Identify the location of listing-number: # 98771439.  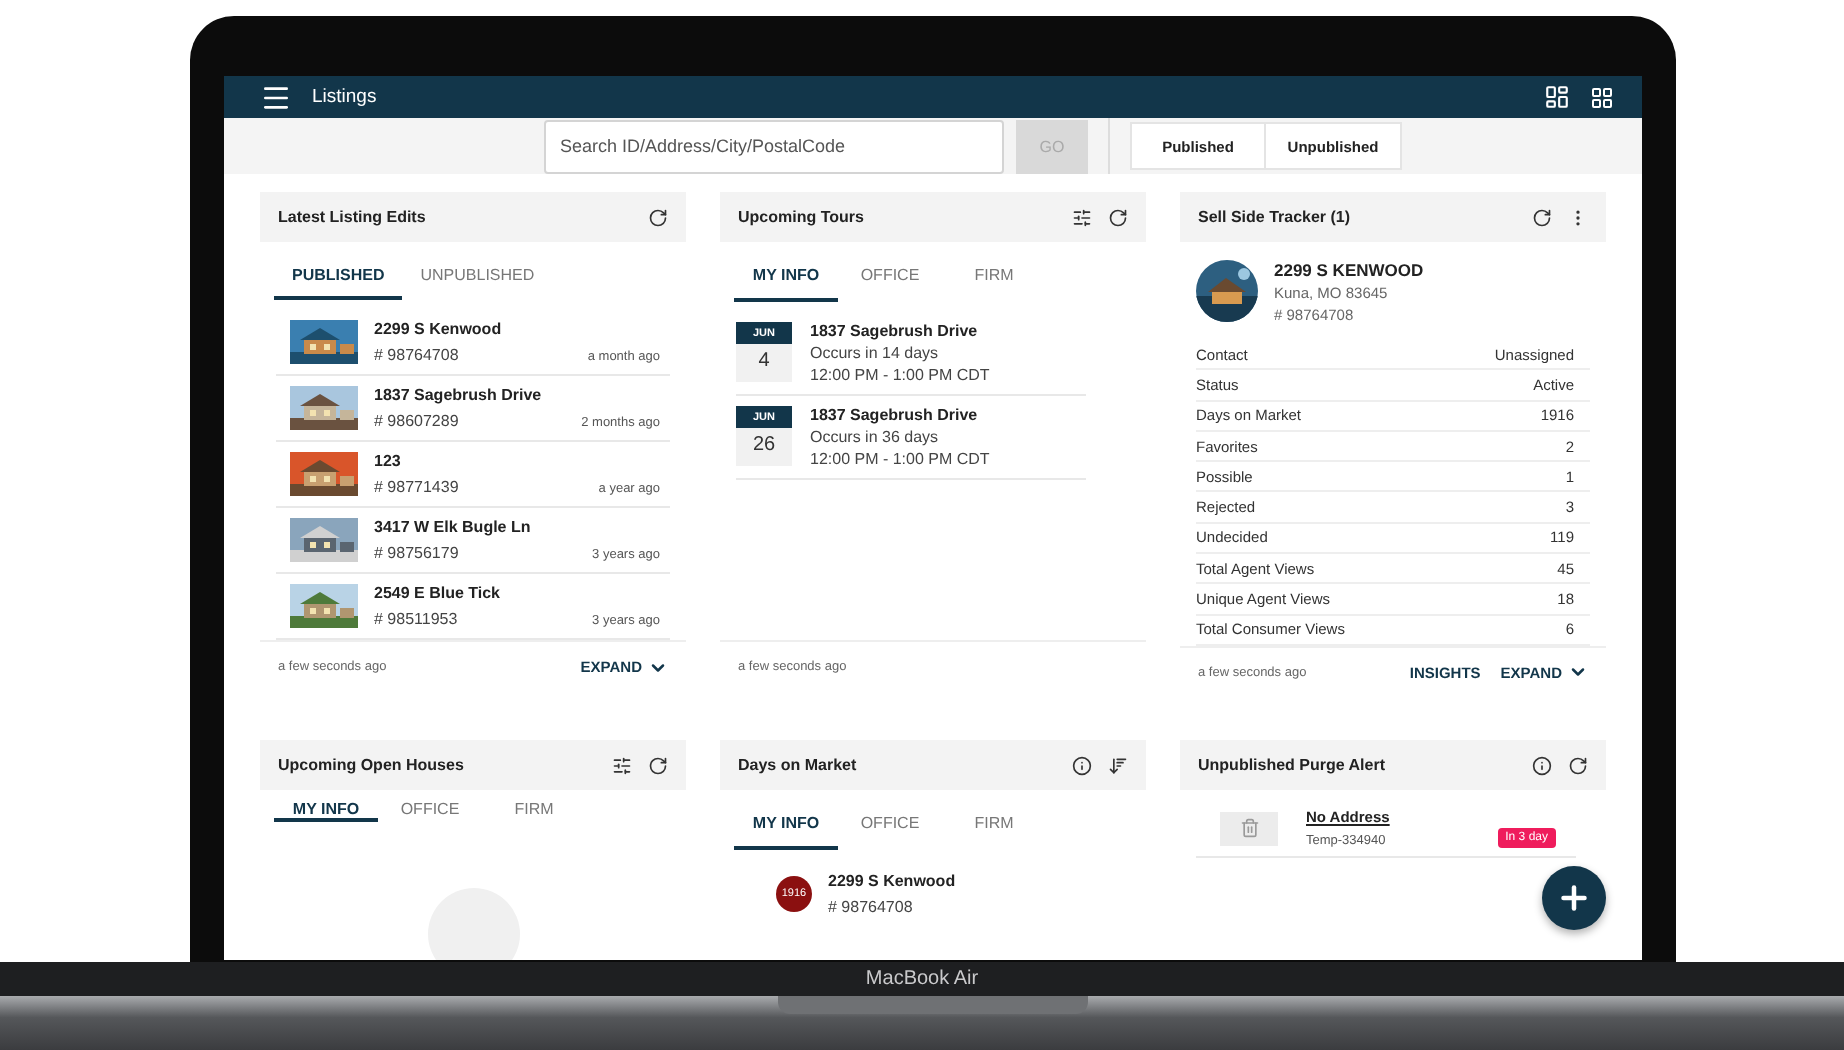
(416, 487).